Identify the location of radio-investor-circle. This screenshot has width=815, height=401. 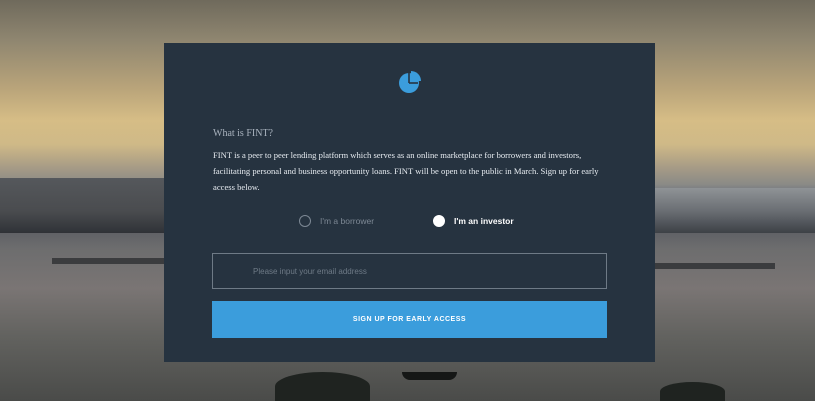
(439, 221).